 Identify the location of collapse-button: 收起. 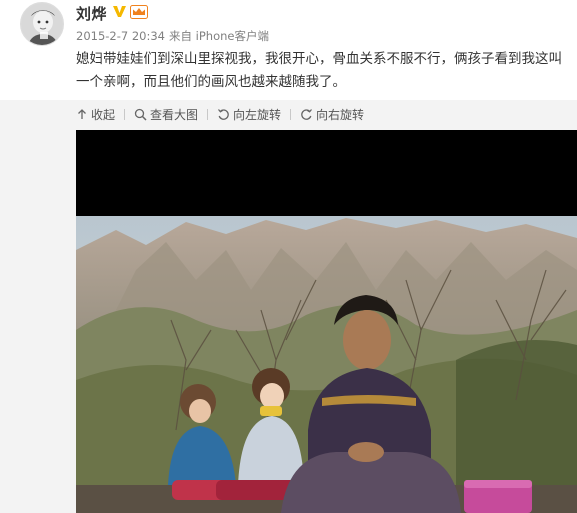
(95, 114).